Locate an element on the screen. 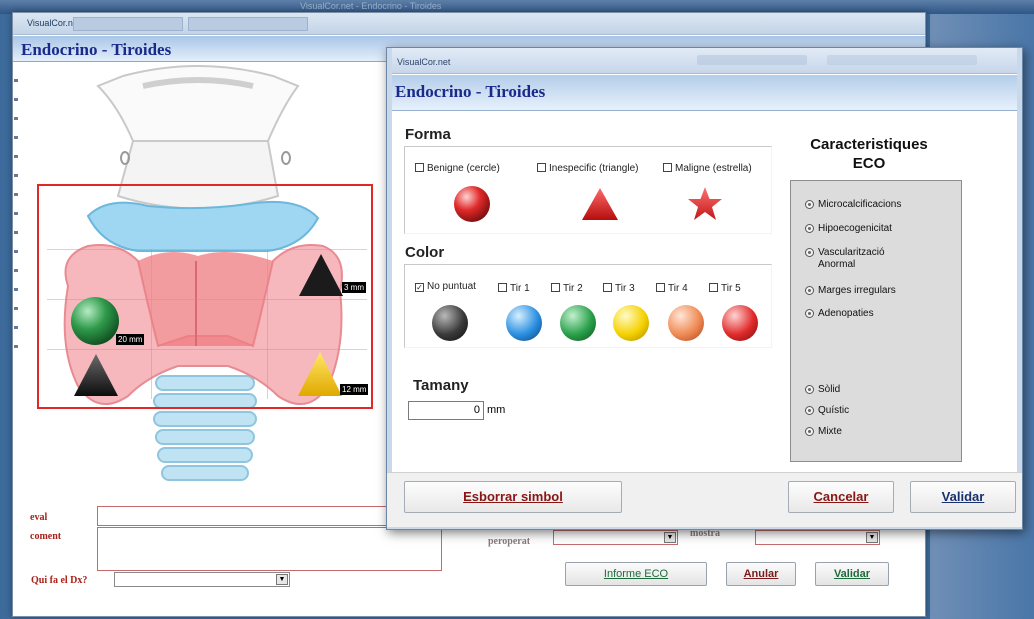 The width and height of the screenshot is (1034, 619). qui-fa-label: Qui fa el Dx? is located at coordinates (59, 580).